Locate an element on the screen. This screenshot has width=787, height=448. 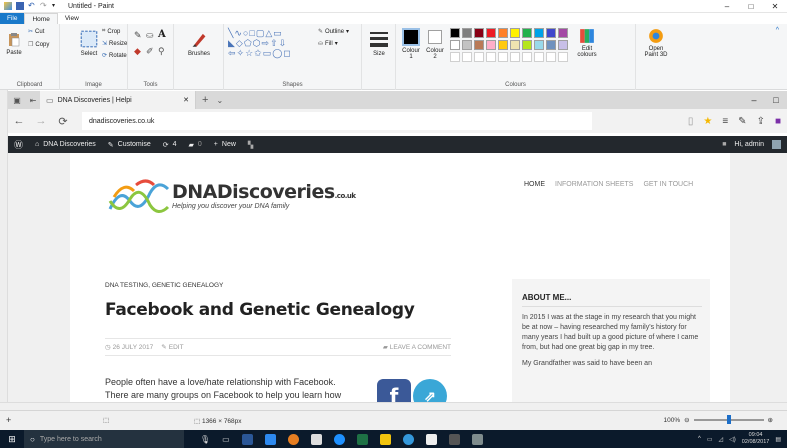
zoom-out-button: ⊖ is located at coordinates (686, 420).